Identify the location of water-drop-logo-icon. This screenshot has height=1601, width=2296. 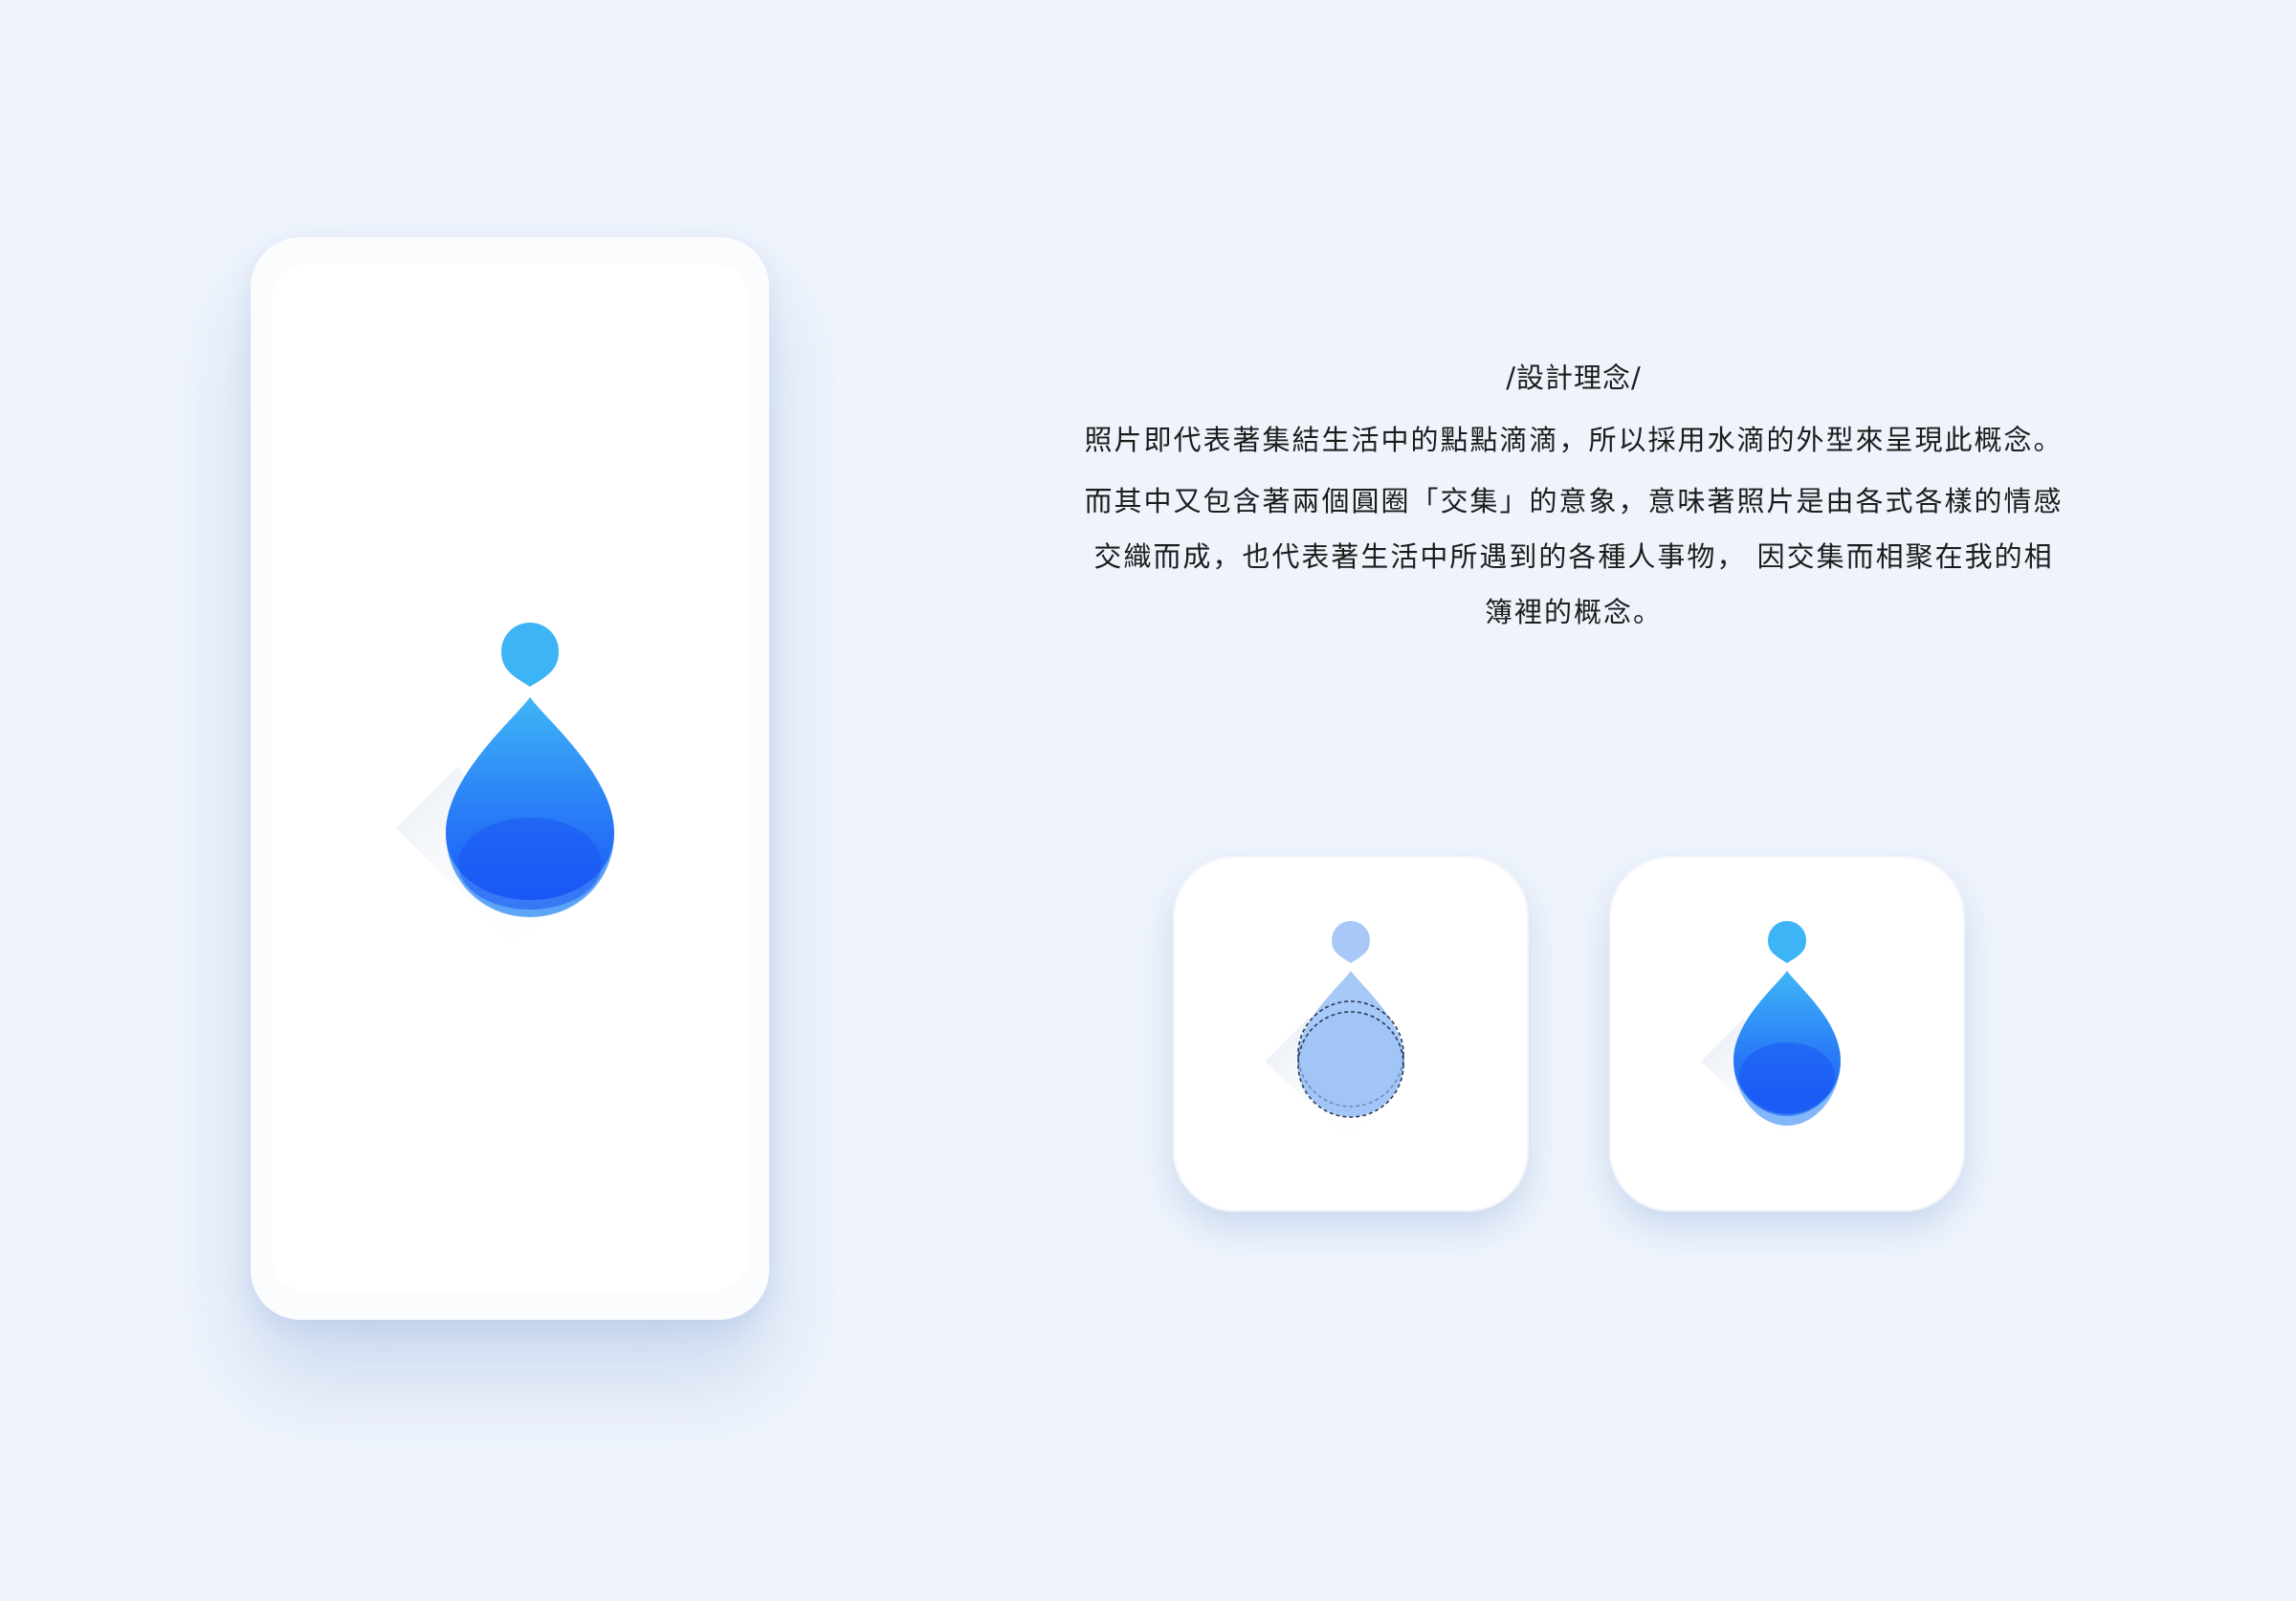
(505, 781).